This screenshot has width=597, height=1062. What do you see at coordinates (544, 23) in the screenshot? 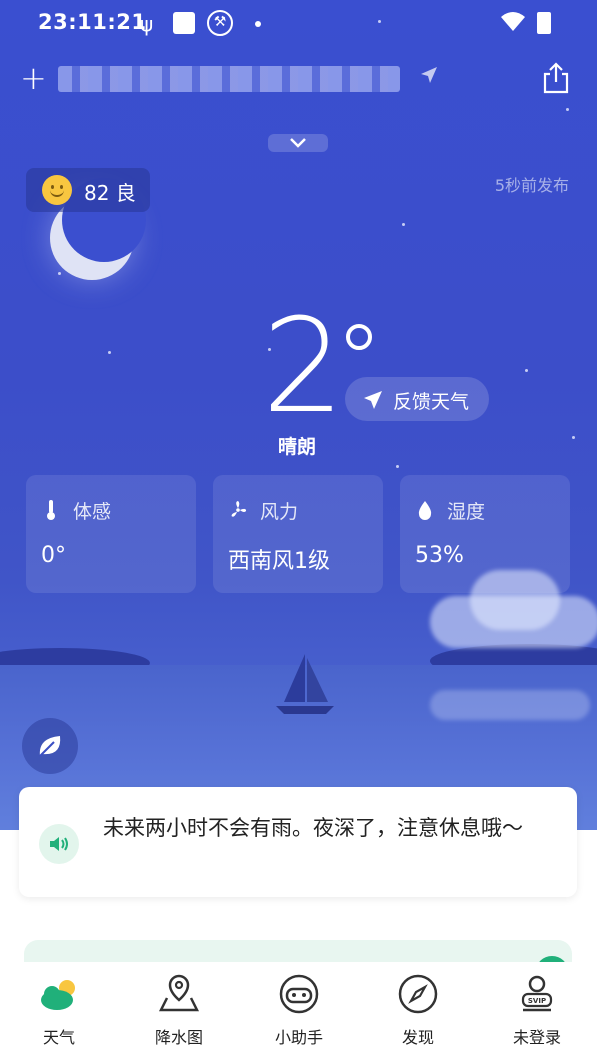
I see `battery-icon` at bounding box center [544, 23].